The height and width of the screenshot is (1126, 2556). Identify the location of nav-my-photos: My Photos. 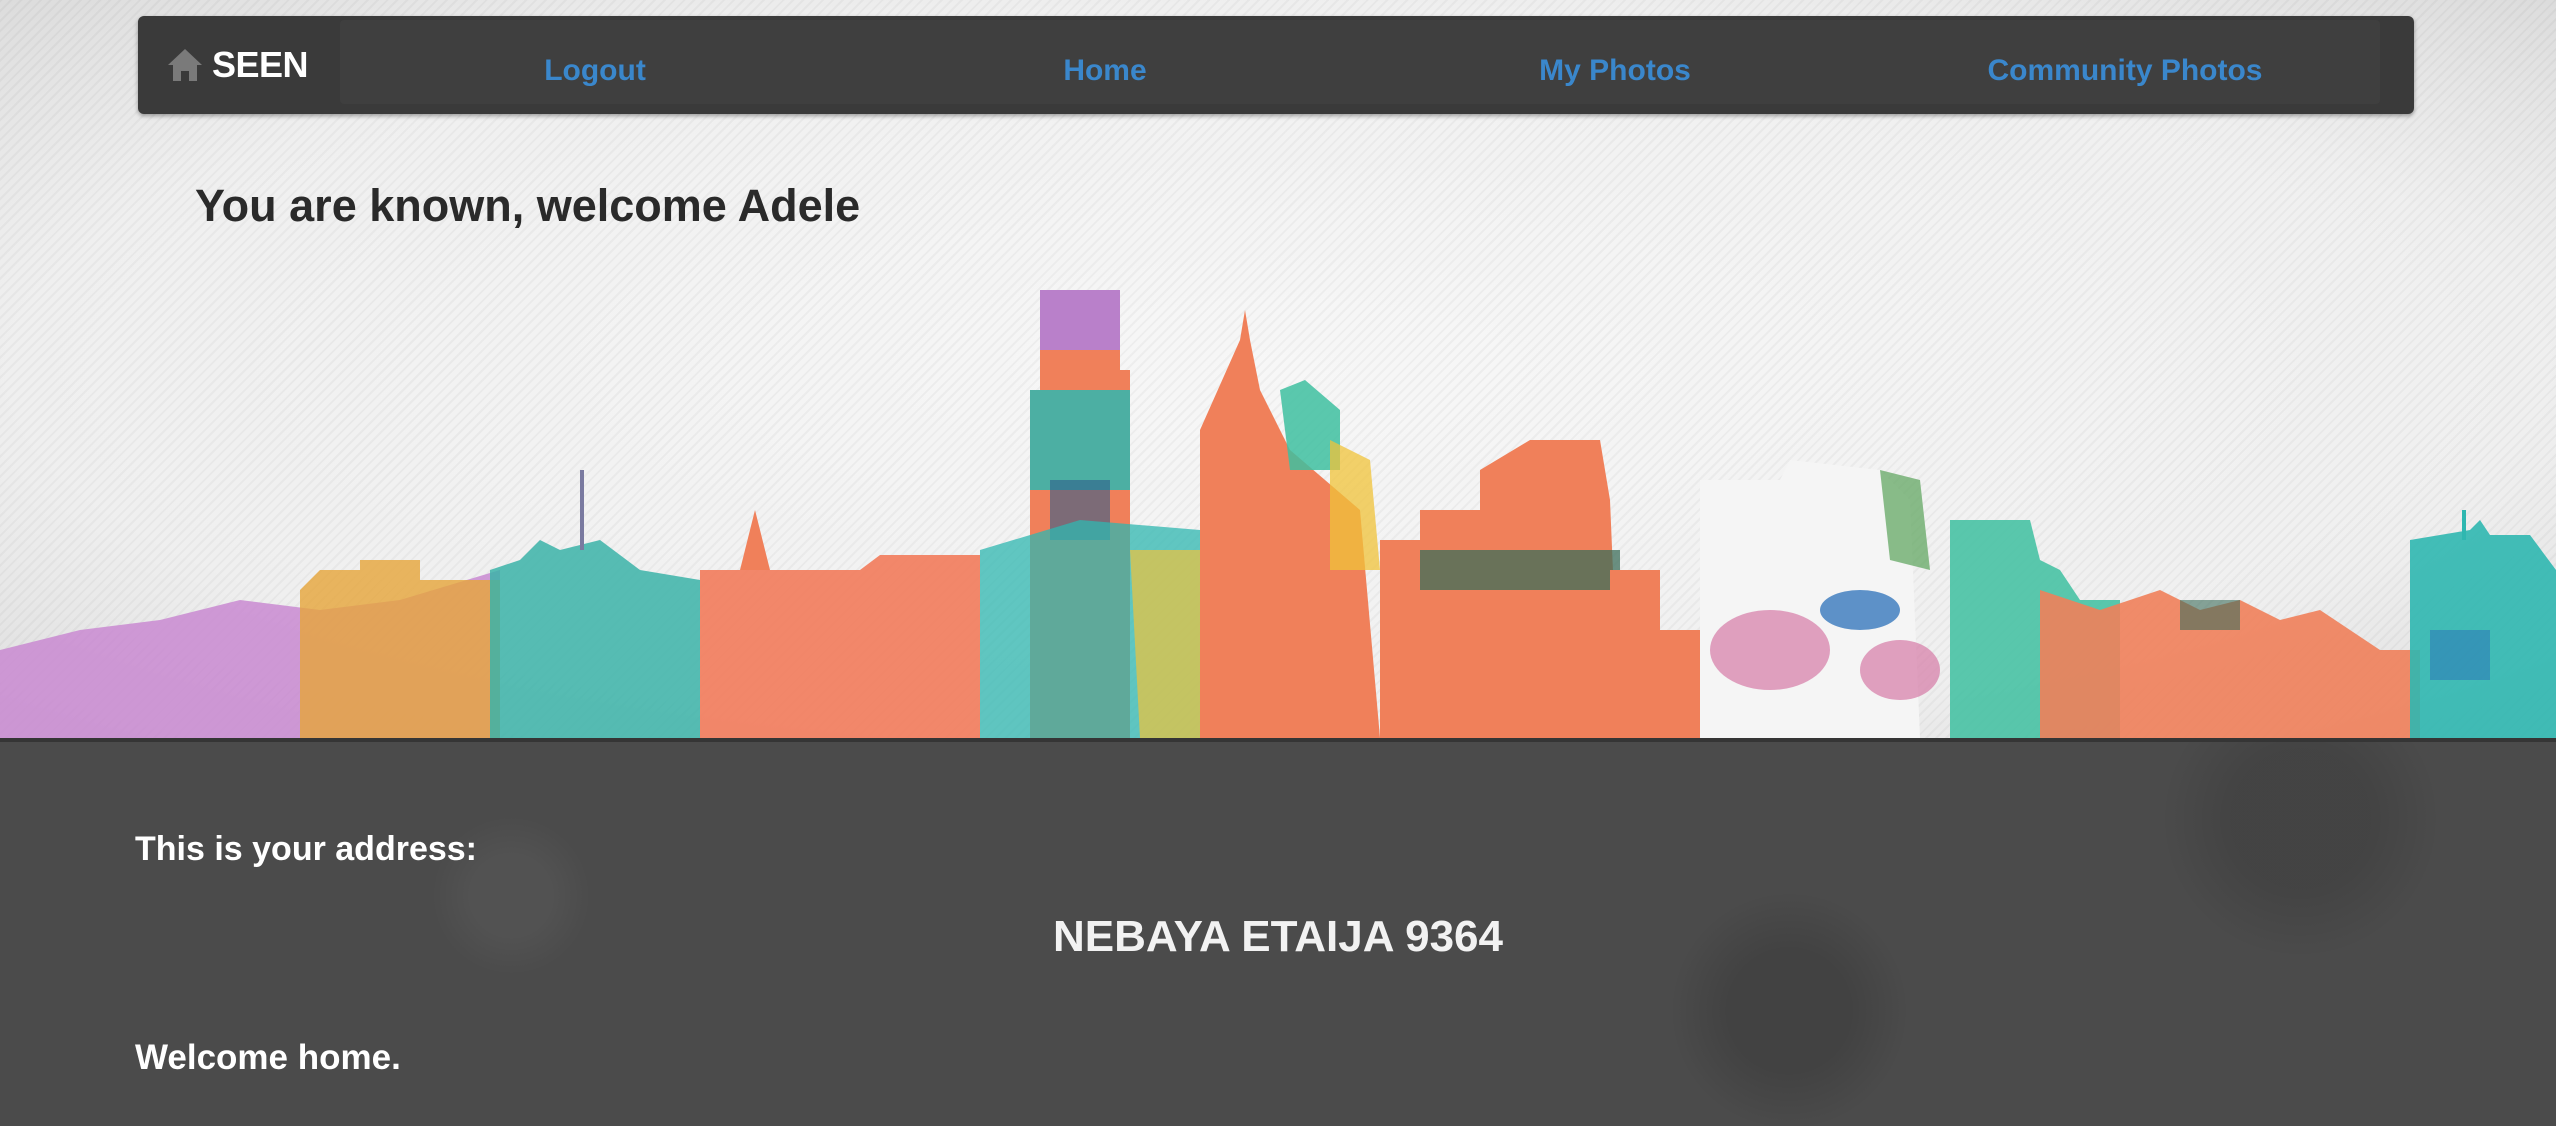
(1615, 62).